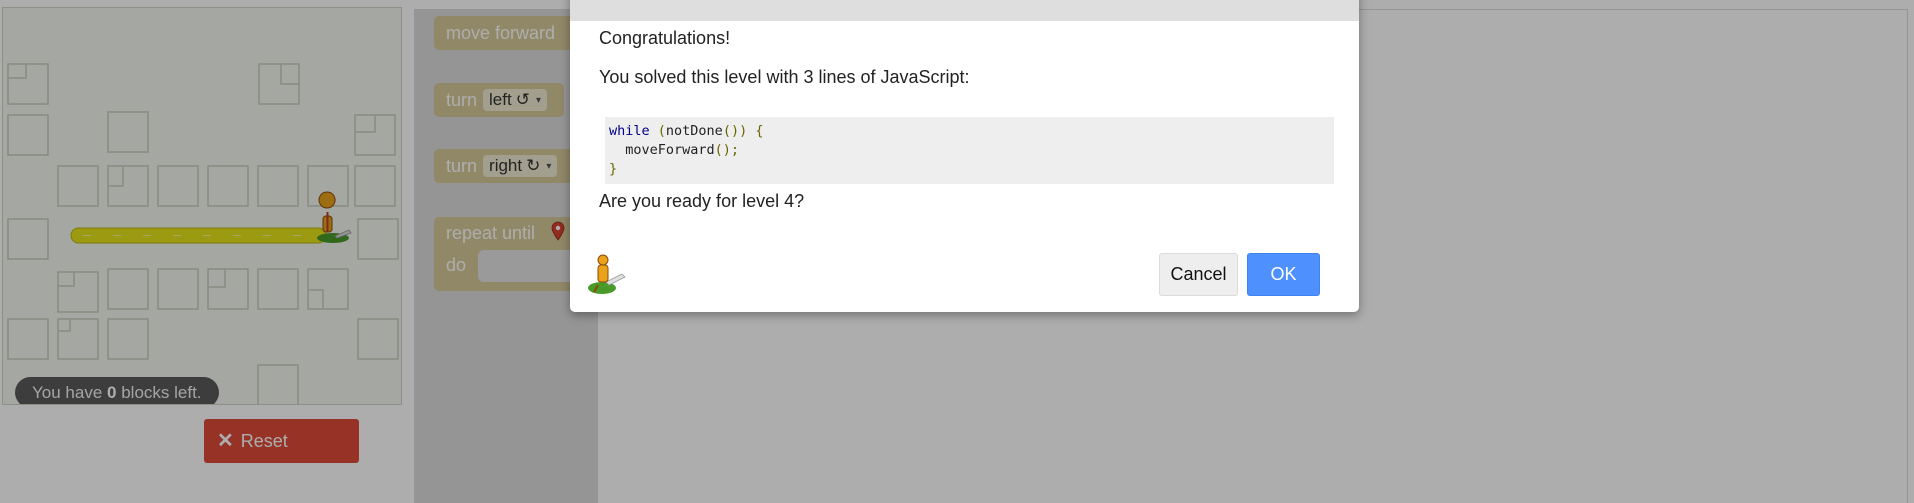  I want to click on javascript-code-block: while (notDone()) { moveForward(); }, so click(969, 150).